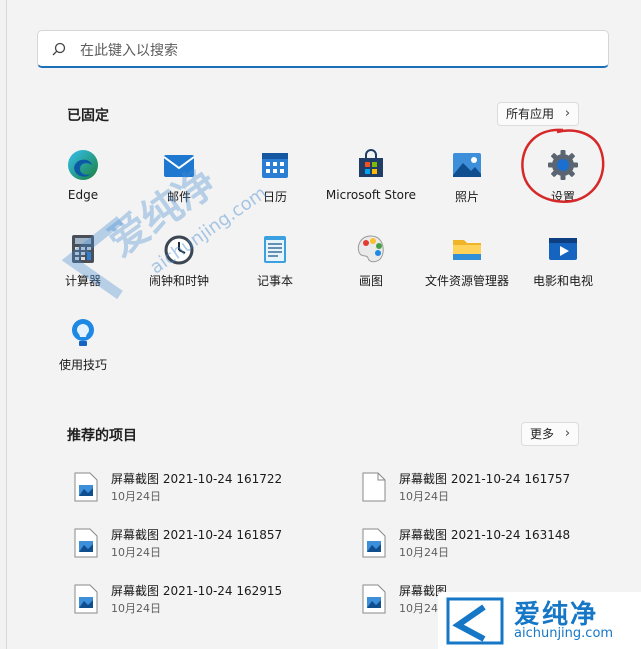  Describe the element at coordinates (370, 249) in the screenshot. I see `paint-icon` at that location.